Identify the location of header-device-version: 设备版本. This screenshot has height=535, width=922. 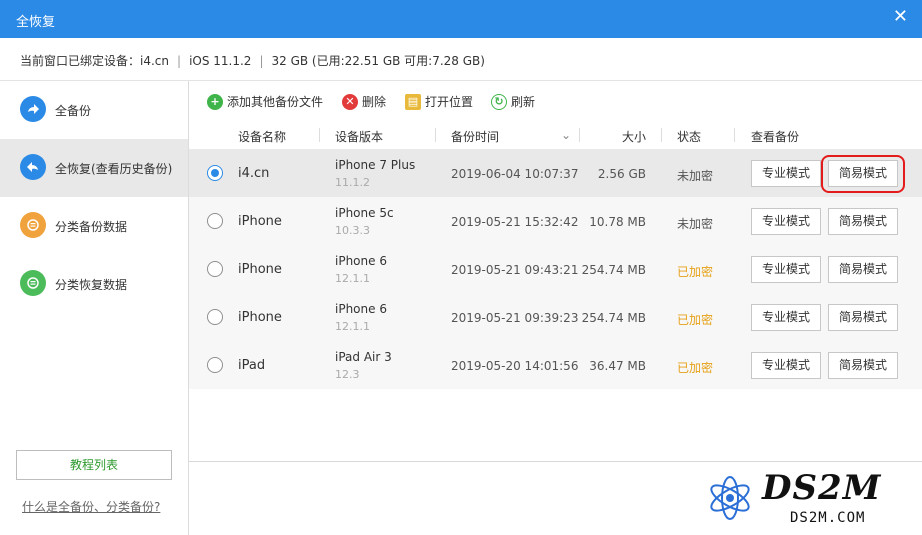
(359, 136).